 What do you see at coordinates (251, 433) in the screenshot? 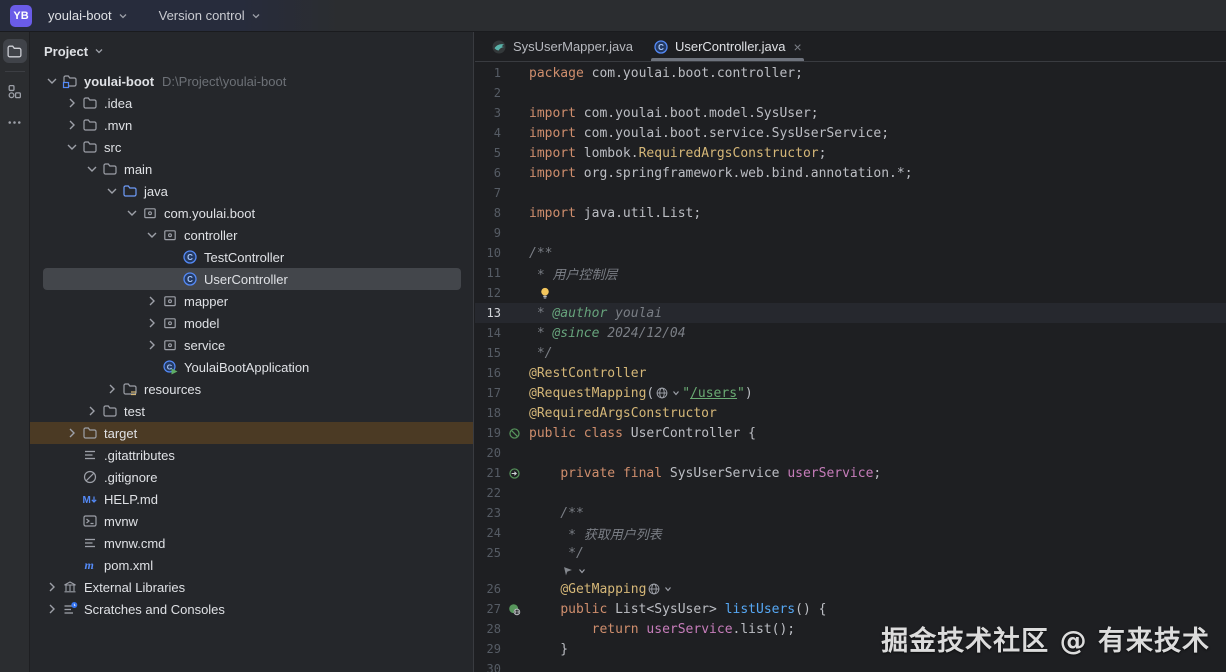
I see `tree-item-target: target` at bounding box center [251, 433].